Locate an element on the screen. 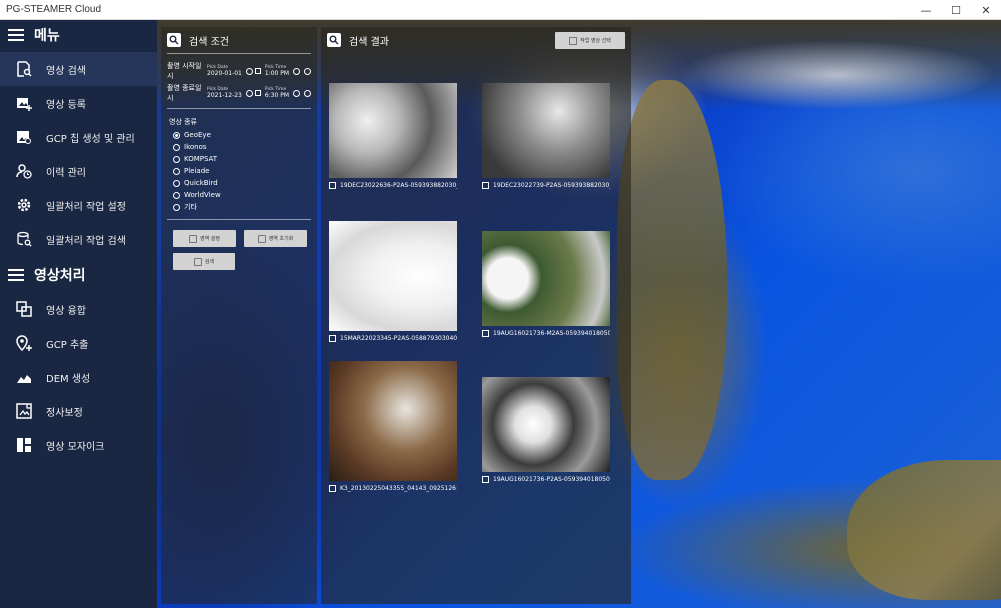 The width and height of the screenshot is (1001, 608). sidebar-item-mosaic: 영상 모자이크 is located at coordinates (78, 445).